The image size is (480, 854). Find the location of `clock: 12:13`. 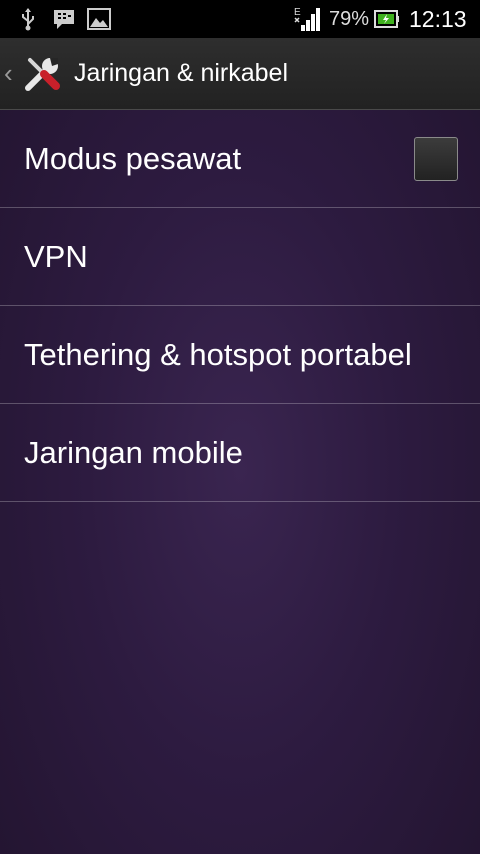

clock: 12:13 is located at coordinates (438, 19).